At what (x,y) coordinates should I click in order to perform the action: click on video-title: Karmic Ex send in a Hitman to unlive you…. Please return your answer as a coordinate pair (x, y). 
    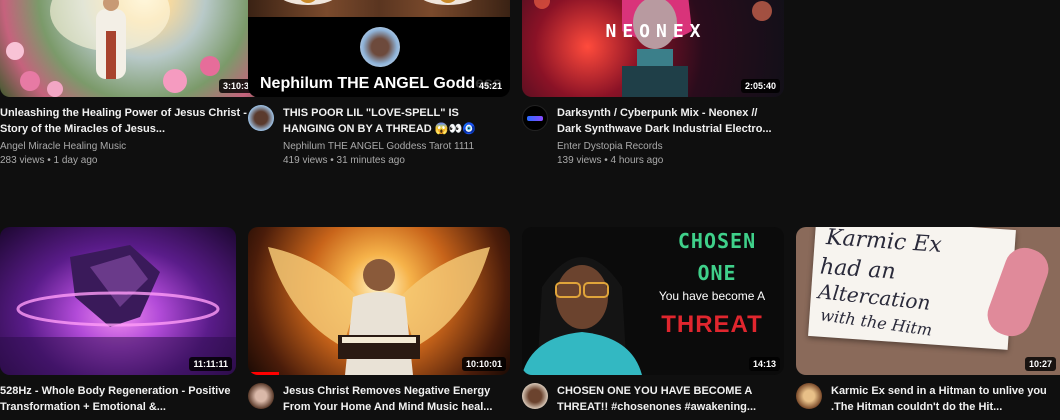
    Looking at the image, I should click on (945, 399).